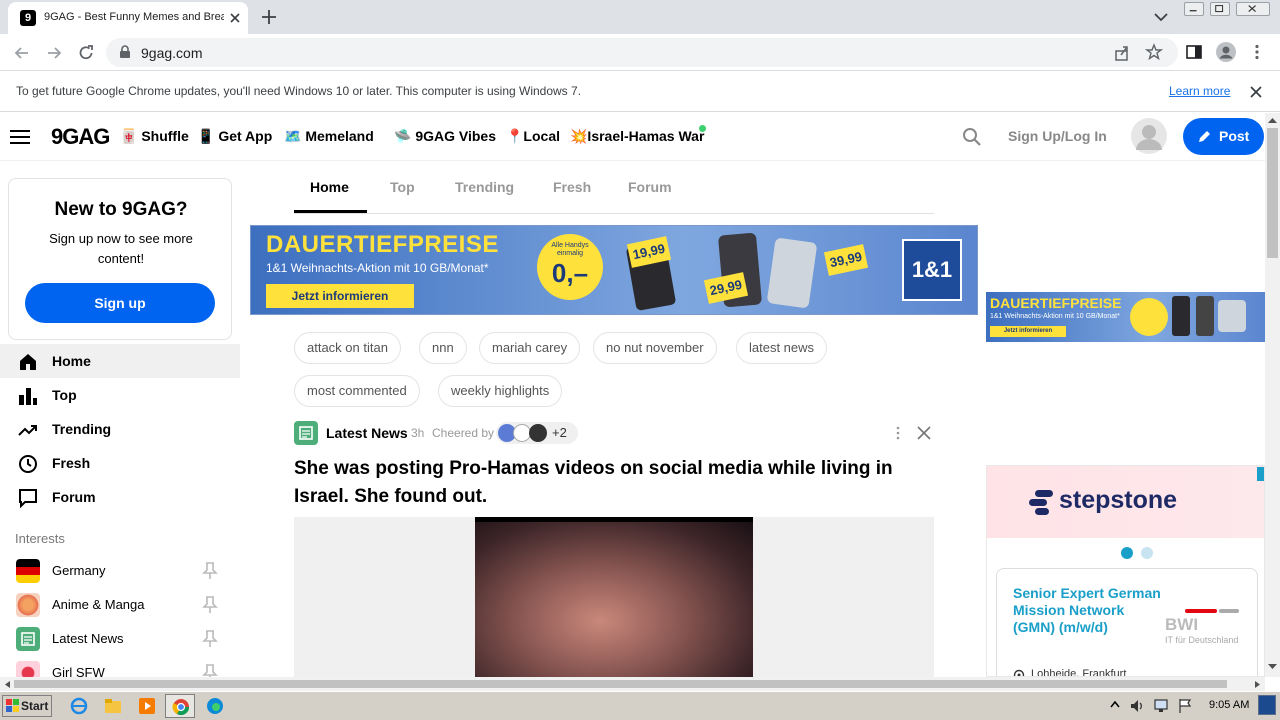 Image resolution: width=1280 pixels, height=720 pixels. What do you see at coordinates (171, 53) in the screenshot?
I see `url-text: 9gag.com` at bounding box center [171, 53].